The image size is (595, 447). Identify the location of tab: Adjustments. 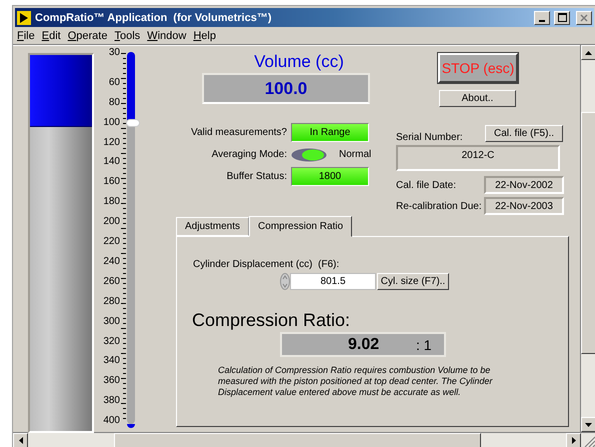
(213, 226).